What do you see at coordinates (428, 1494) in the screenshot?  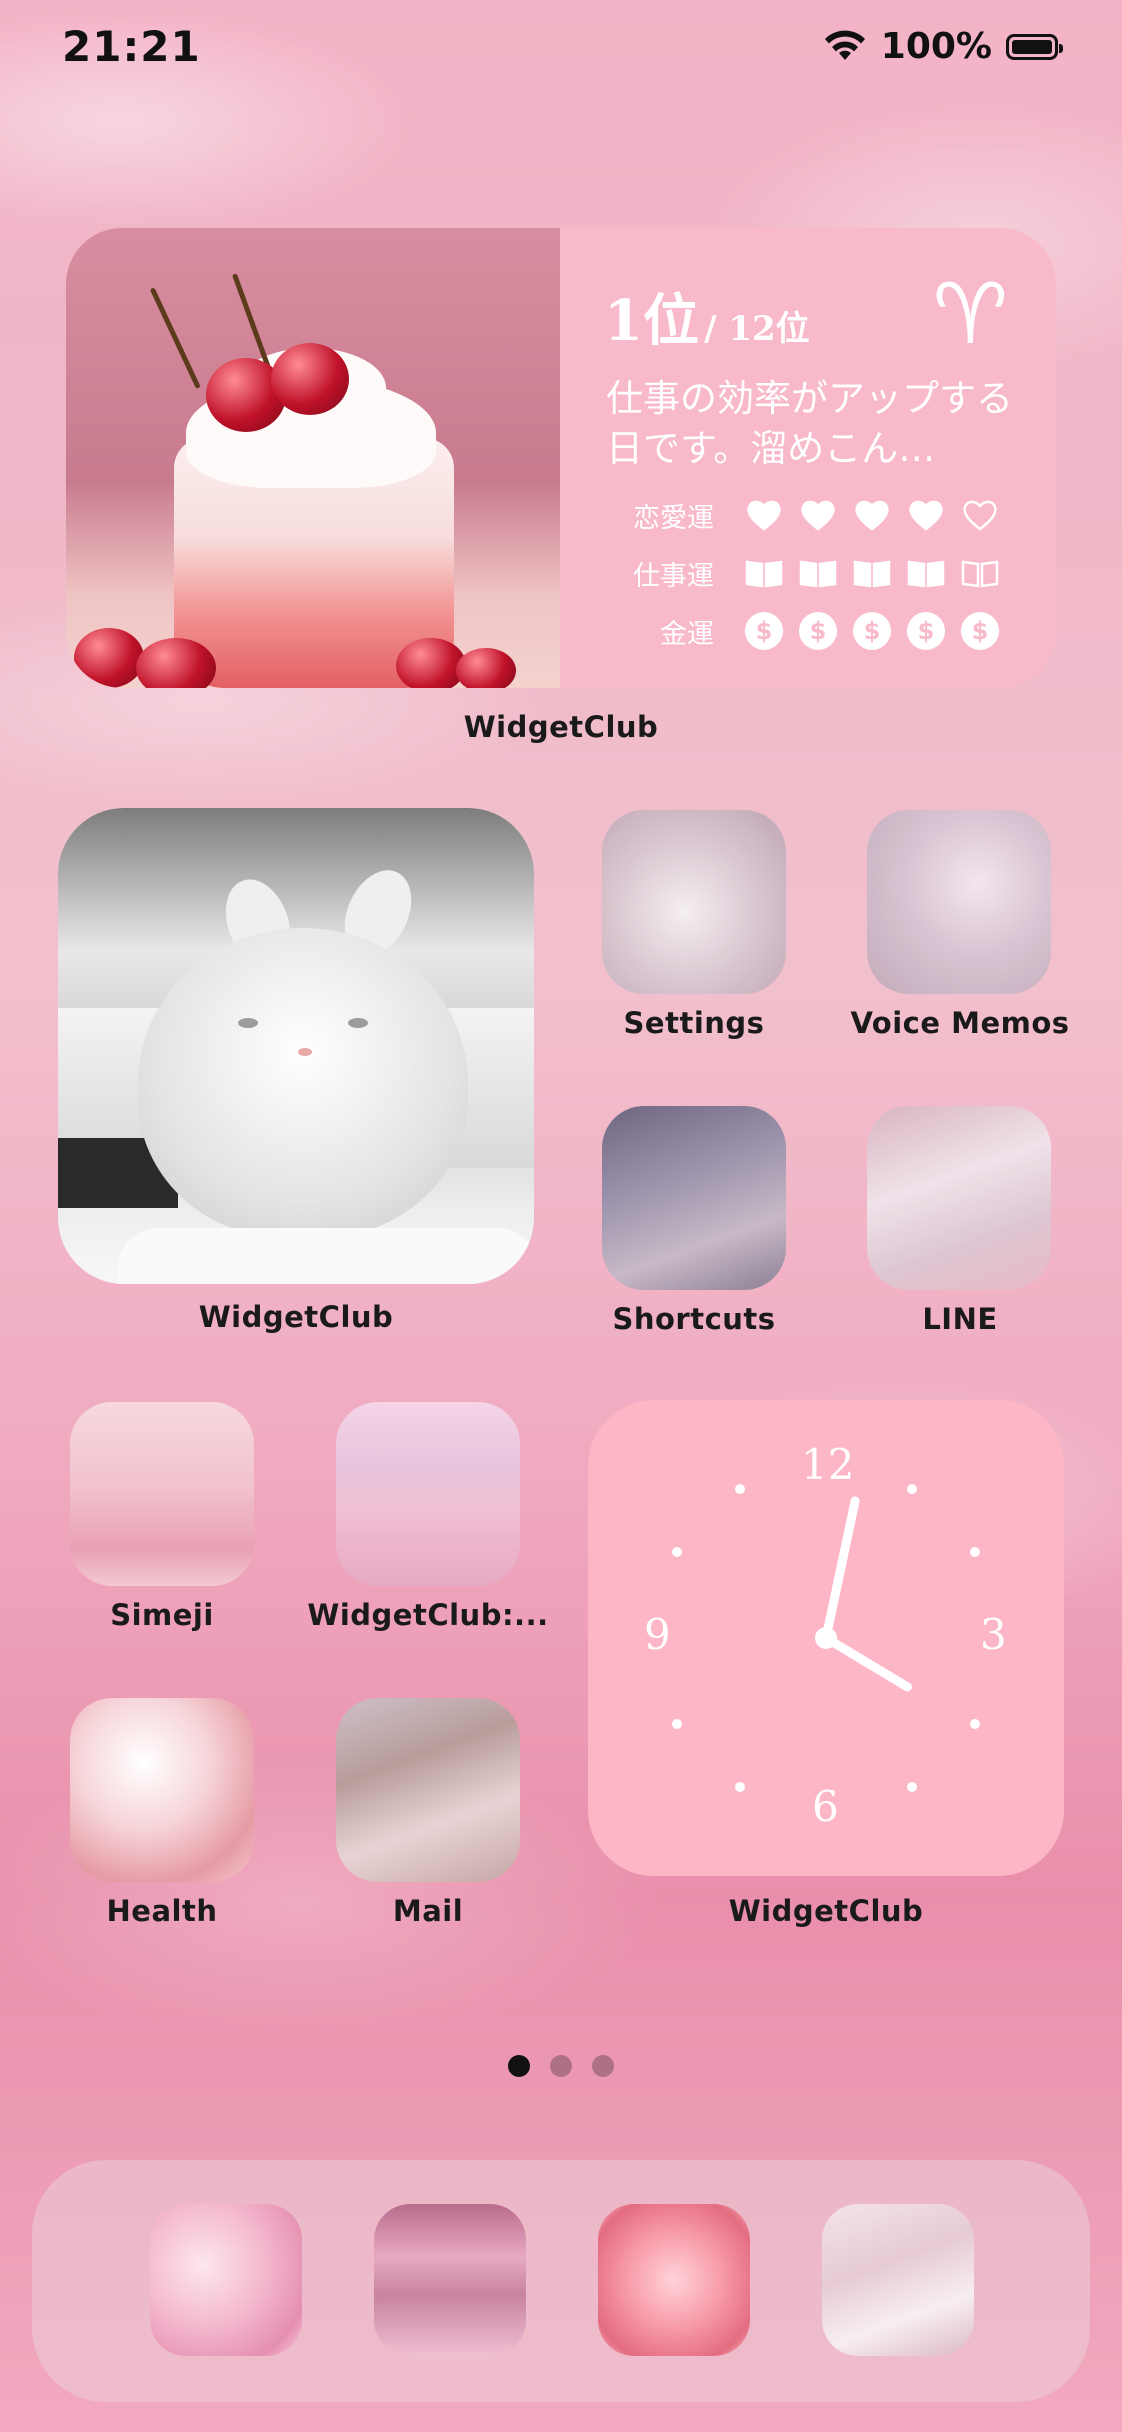 I see `app-widgetclub` at bounding box center [428, 1494].